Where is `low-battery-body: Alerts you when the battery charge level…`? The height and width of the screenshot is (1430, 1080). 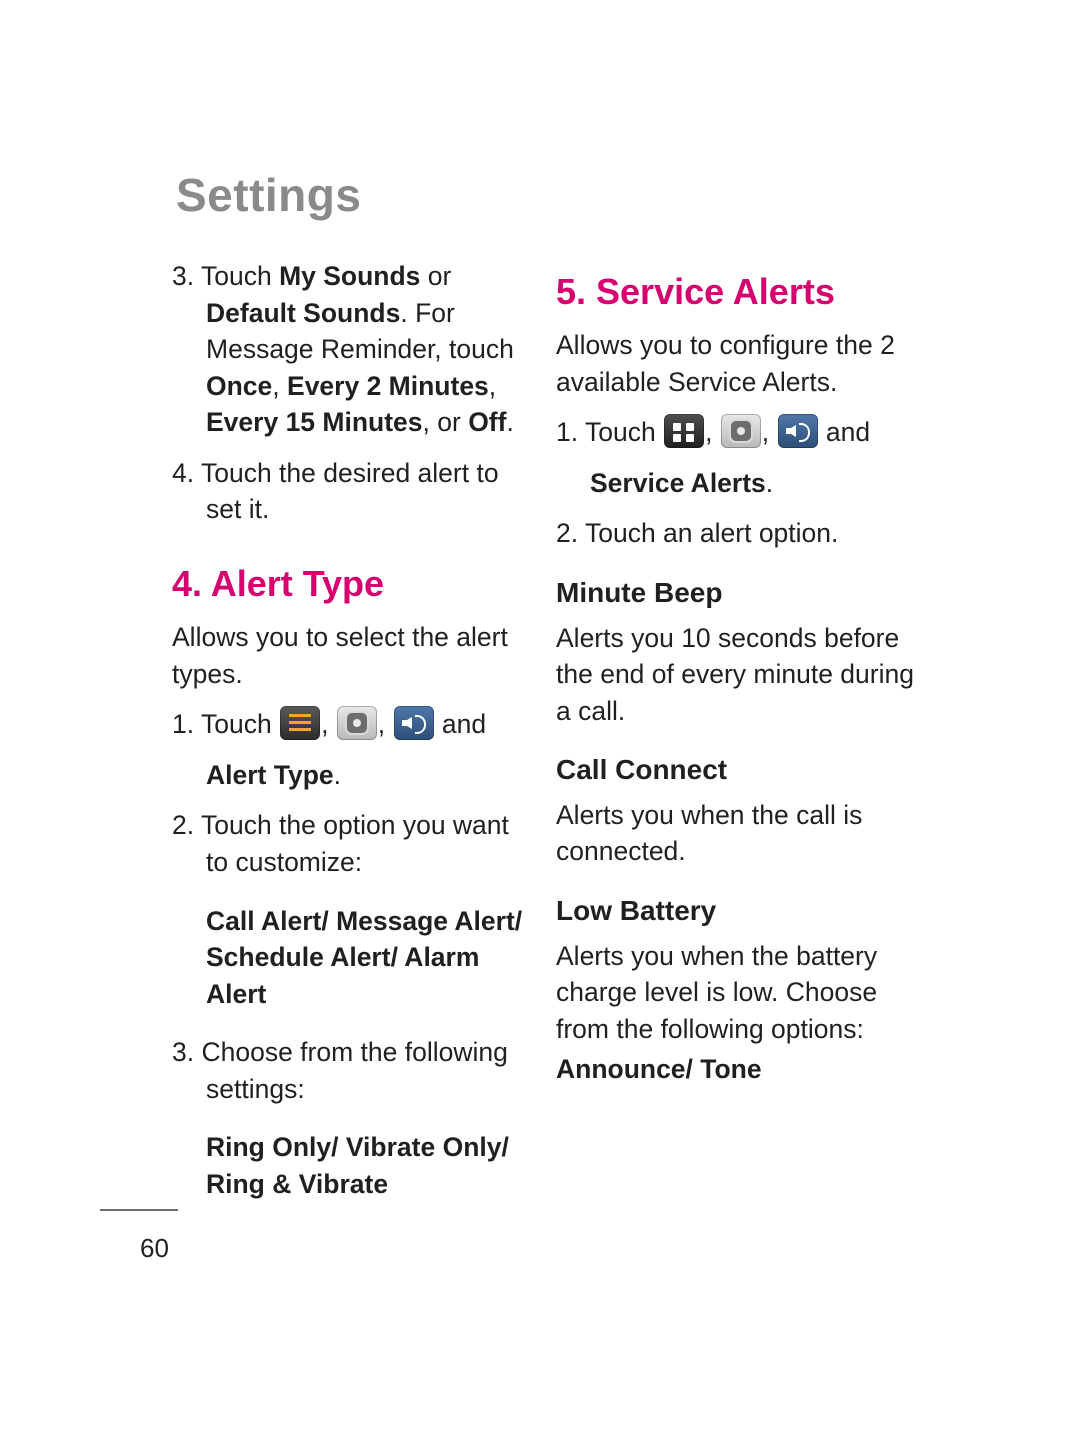
low-battery-body: Alerts you when the battery charge level… is located at coordinates (717, 992).